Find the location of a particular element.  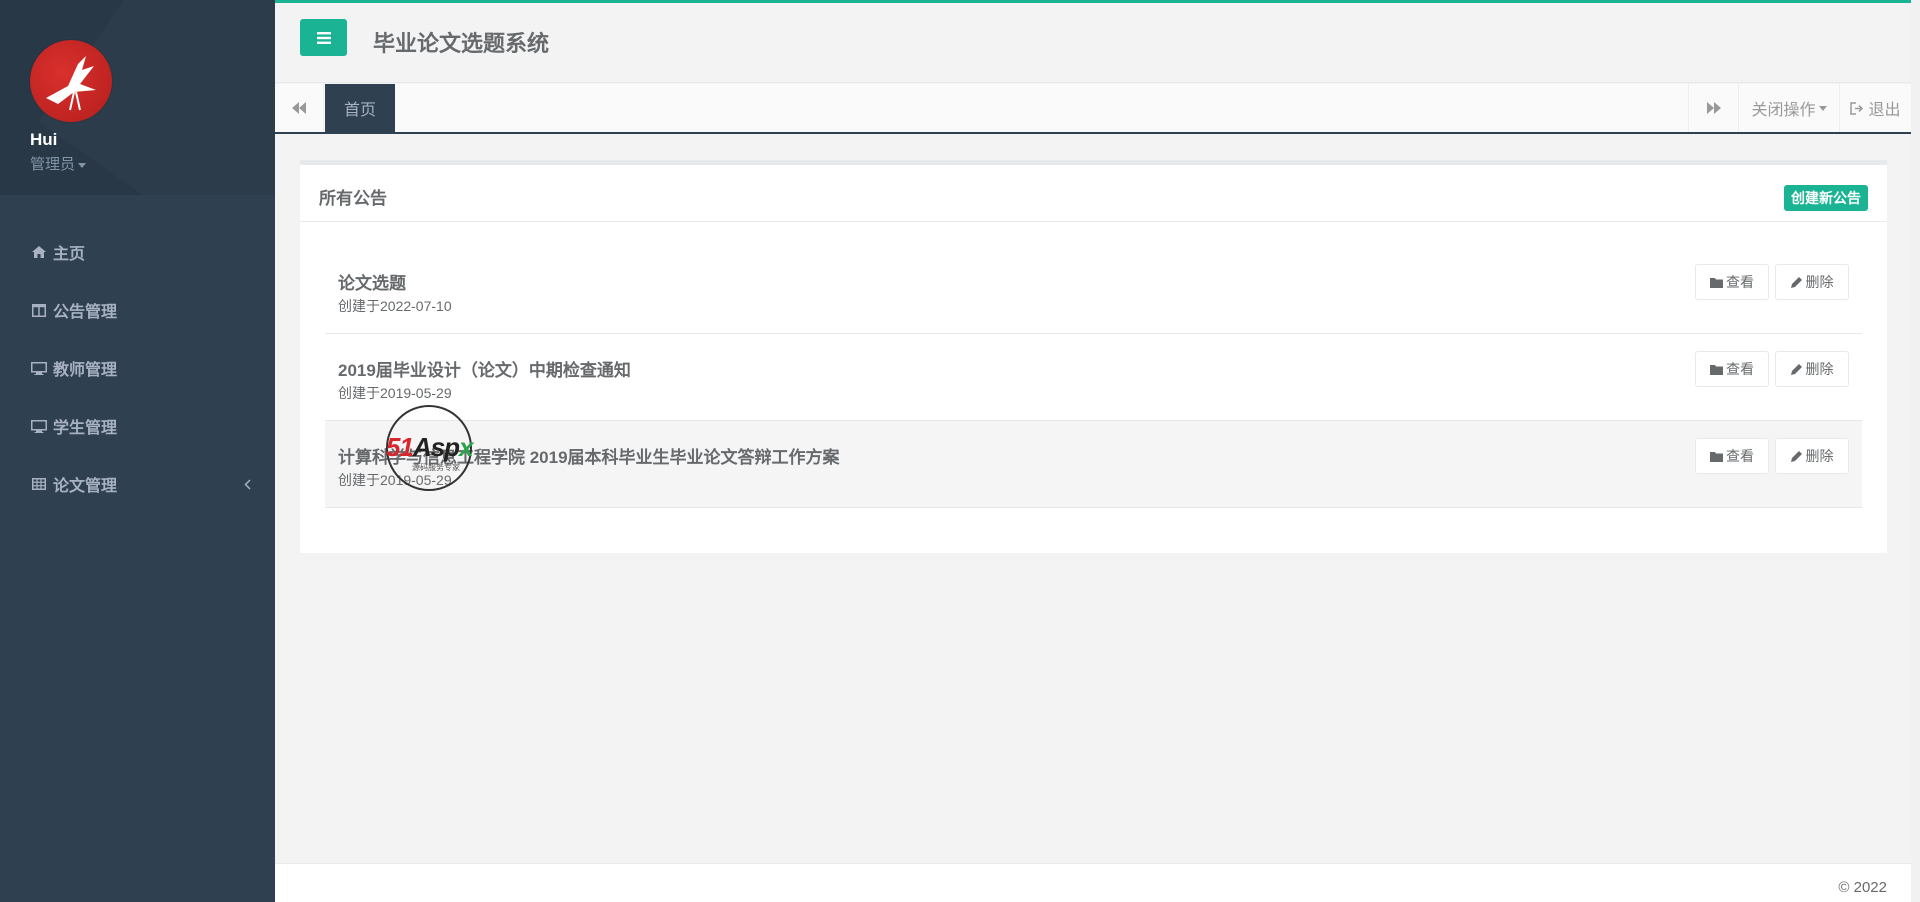

system-title: 毕业论文选题系统 is located at coordinates (461, 43).